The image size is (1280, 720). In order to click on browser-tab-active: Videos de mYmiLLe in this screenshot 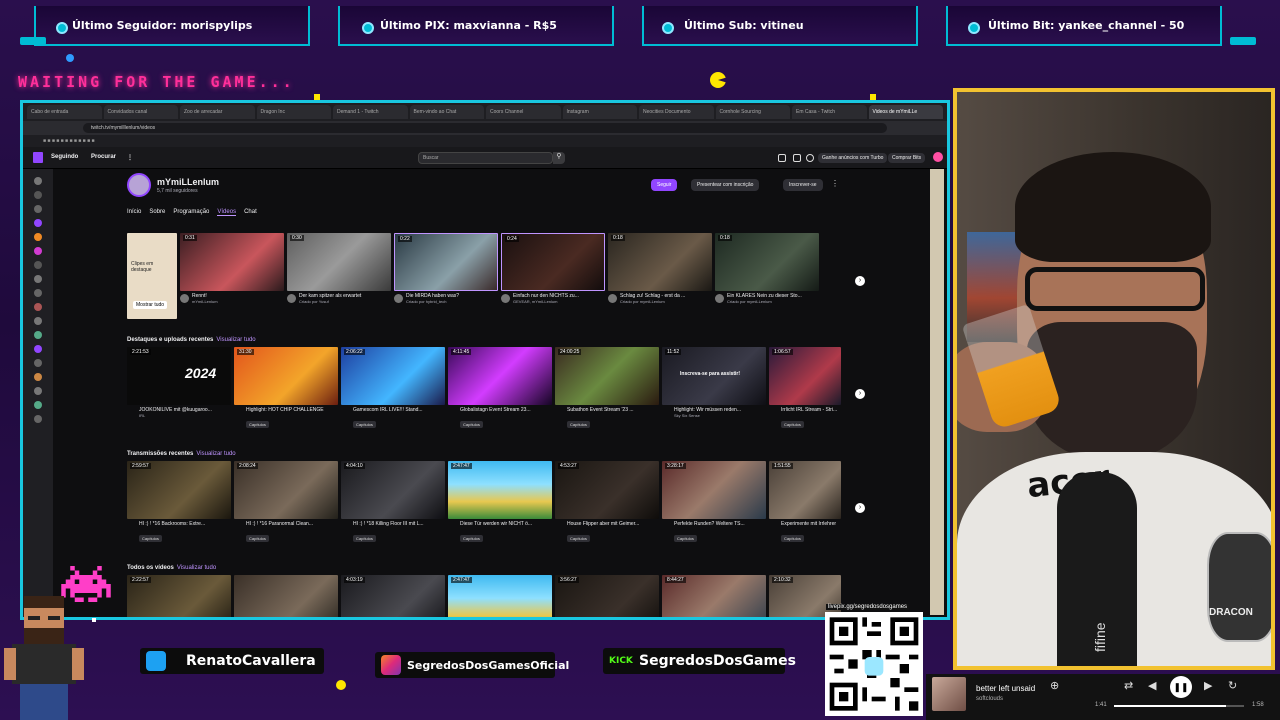, I will do `click(905, 112)`.